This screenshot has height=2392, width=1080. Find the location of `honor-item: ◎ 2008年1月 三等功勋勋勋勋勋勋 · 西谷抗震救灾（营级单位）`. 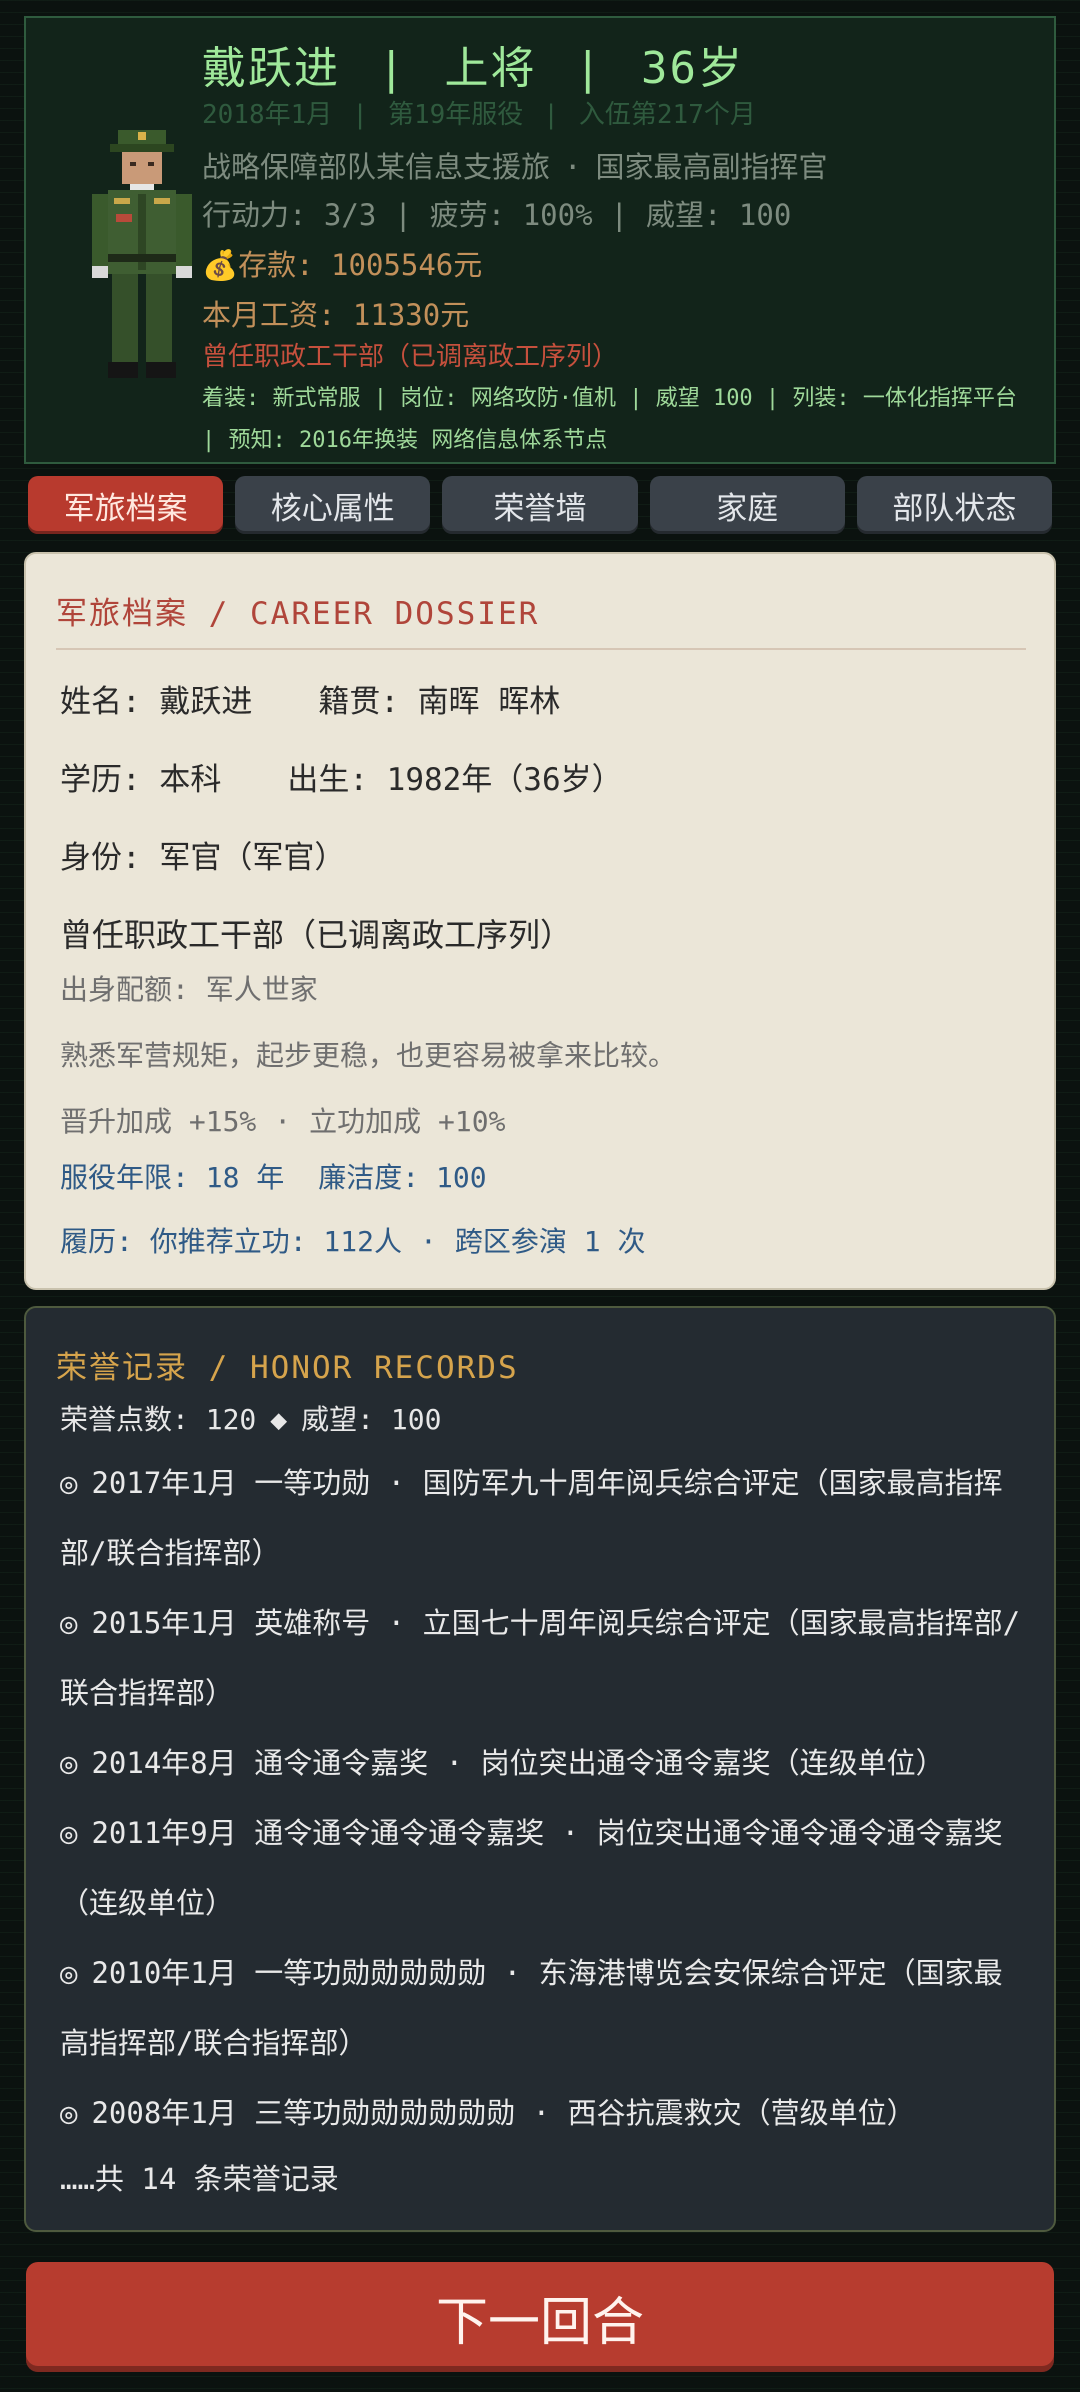

honor-item: ◎ 2008年1月 三等功勋勋勋勋勋勋 · 西谷抗震救灾（营级单位） is located at coordinates (545, 2113).